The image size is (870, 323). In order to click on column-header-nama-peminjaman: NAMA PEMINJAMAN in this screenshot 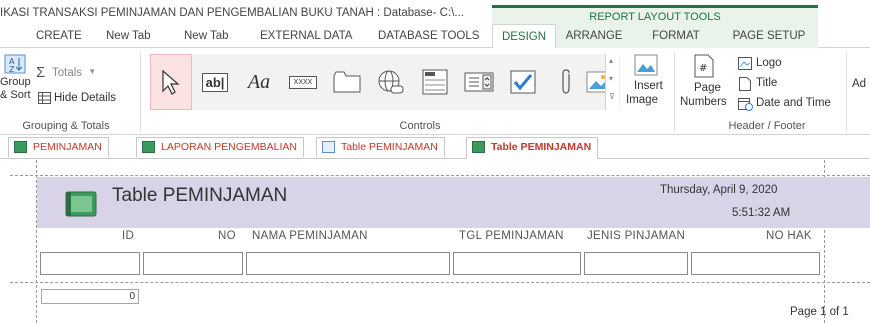, I will do `click(310, 236)`.